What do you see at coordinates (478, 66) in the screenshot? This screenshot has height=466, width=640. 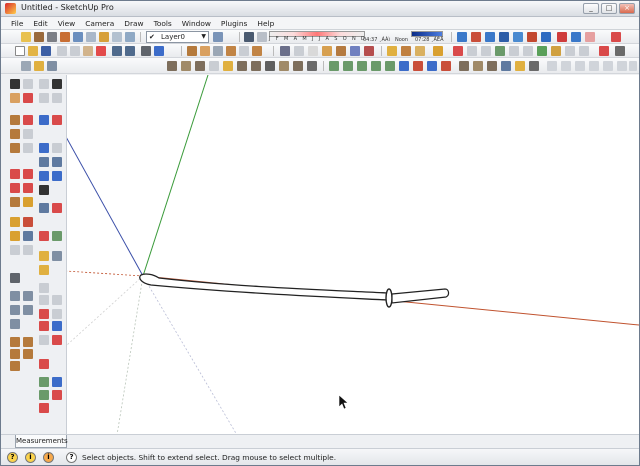 I see `styles-icon` at bounding box center [478, 66].